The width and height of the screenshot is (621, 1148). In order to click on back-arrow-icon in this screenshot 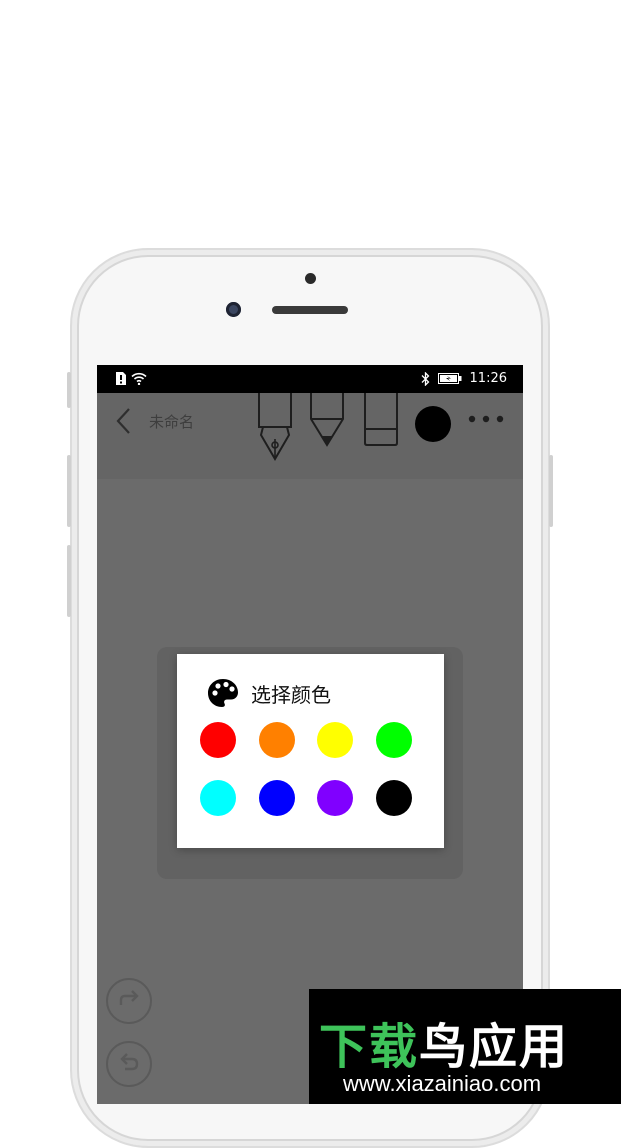, I will do `click(124, 421)`.